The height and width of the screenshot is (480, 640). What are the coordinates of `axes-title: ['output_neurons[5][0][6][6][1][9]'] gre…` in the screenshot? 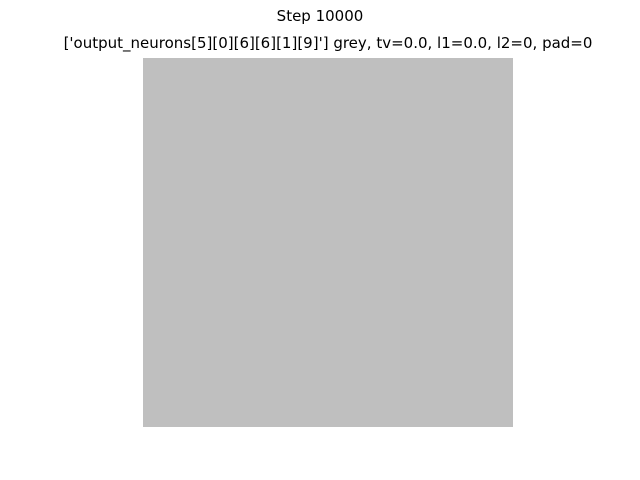 It's located at (328, 43).